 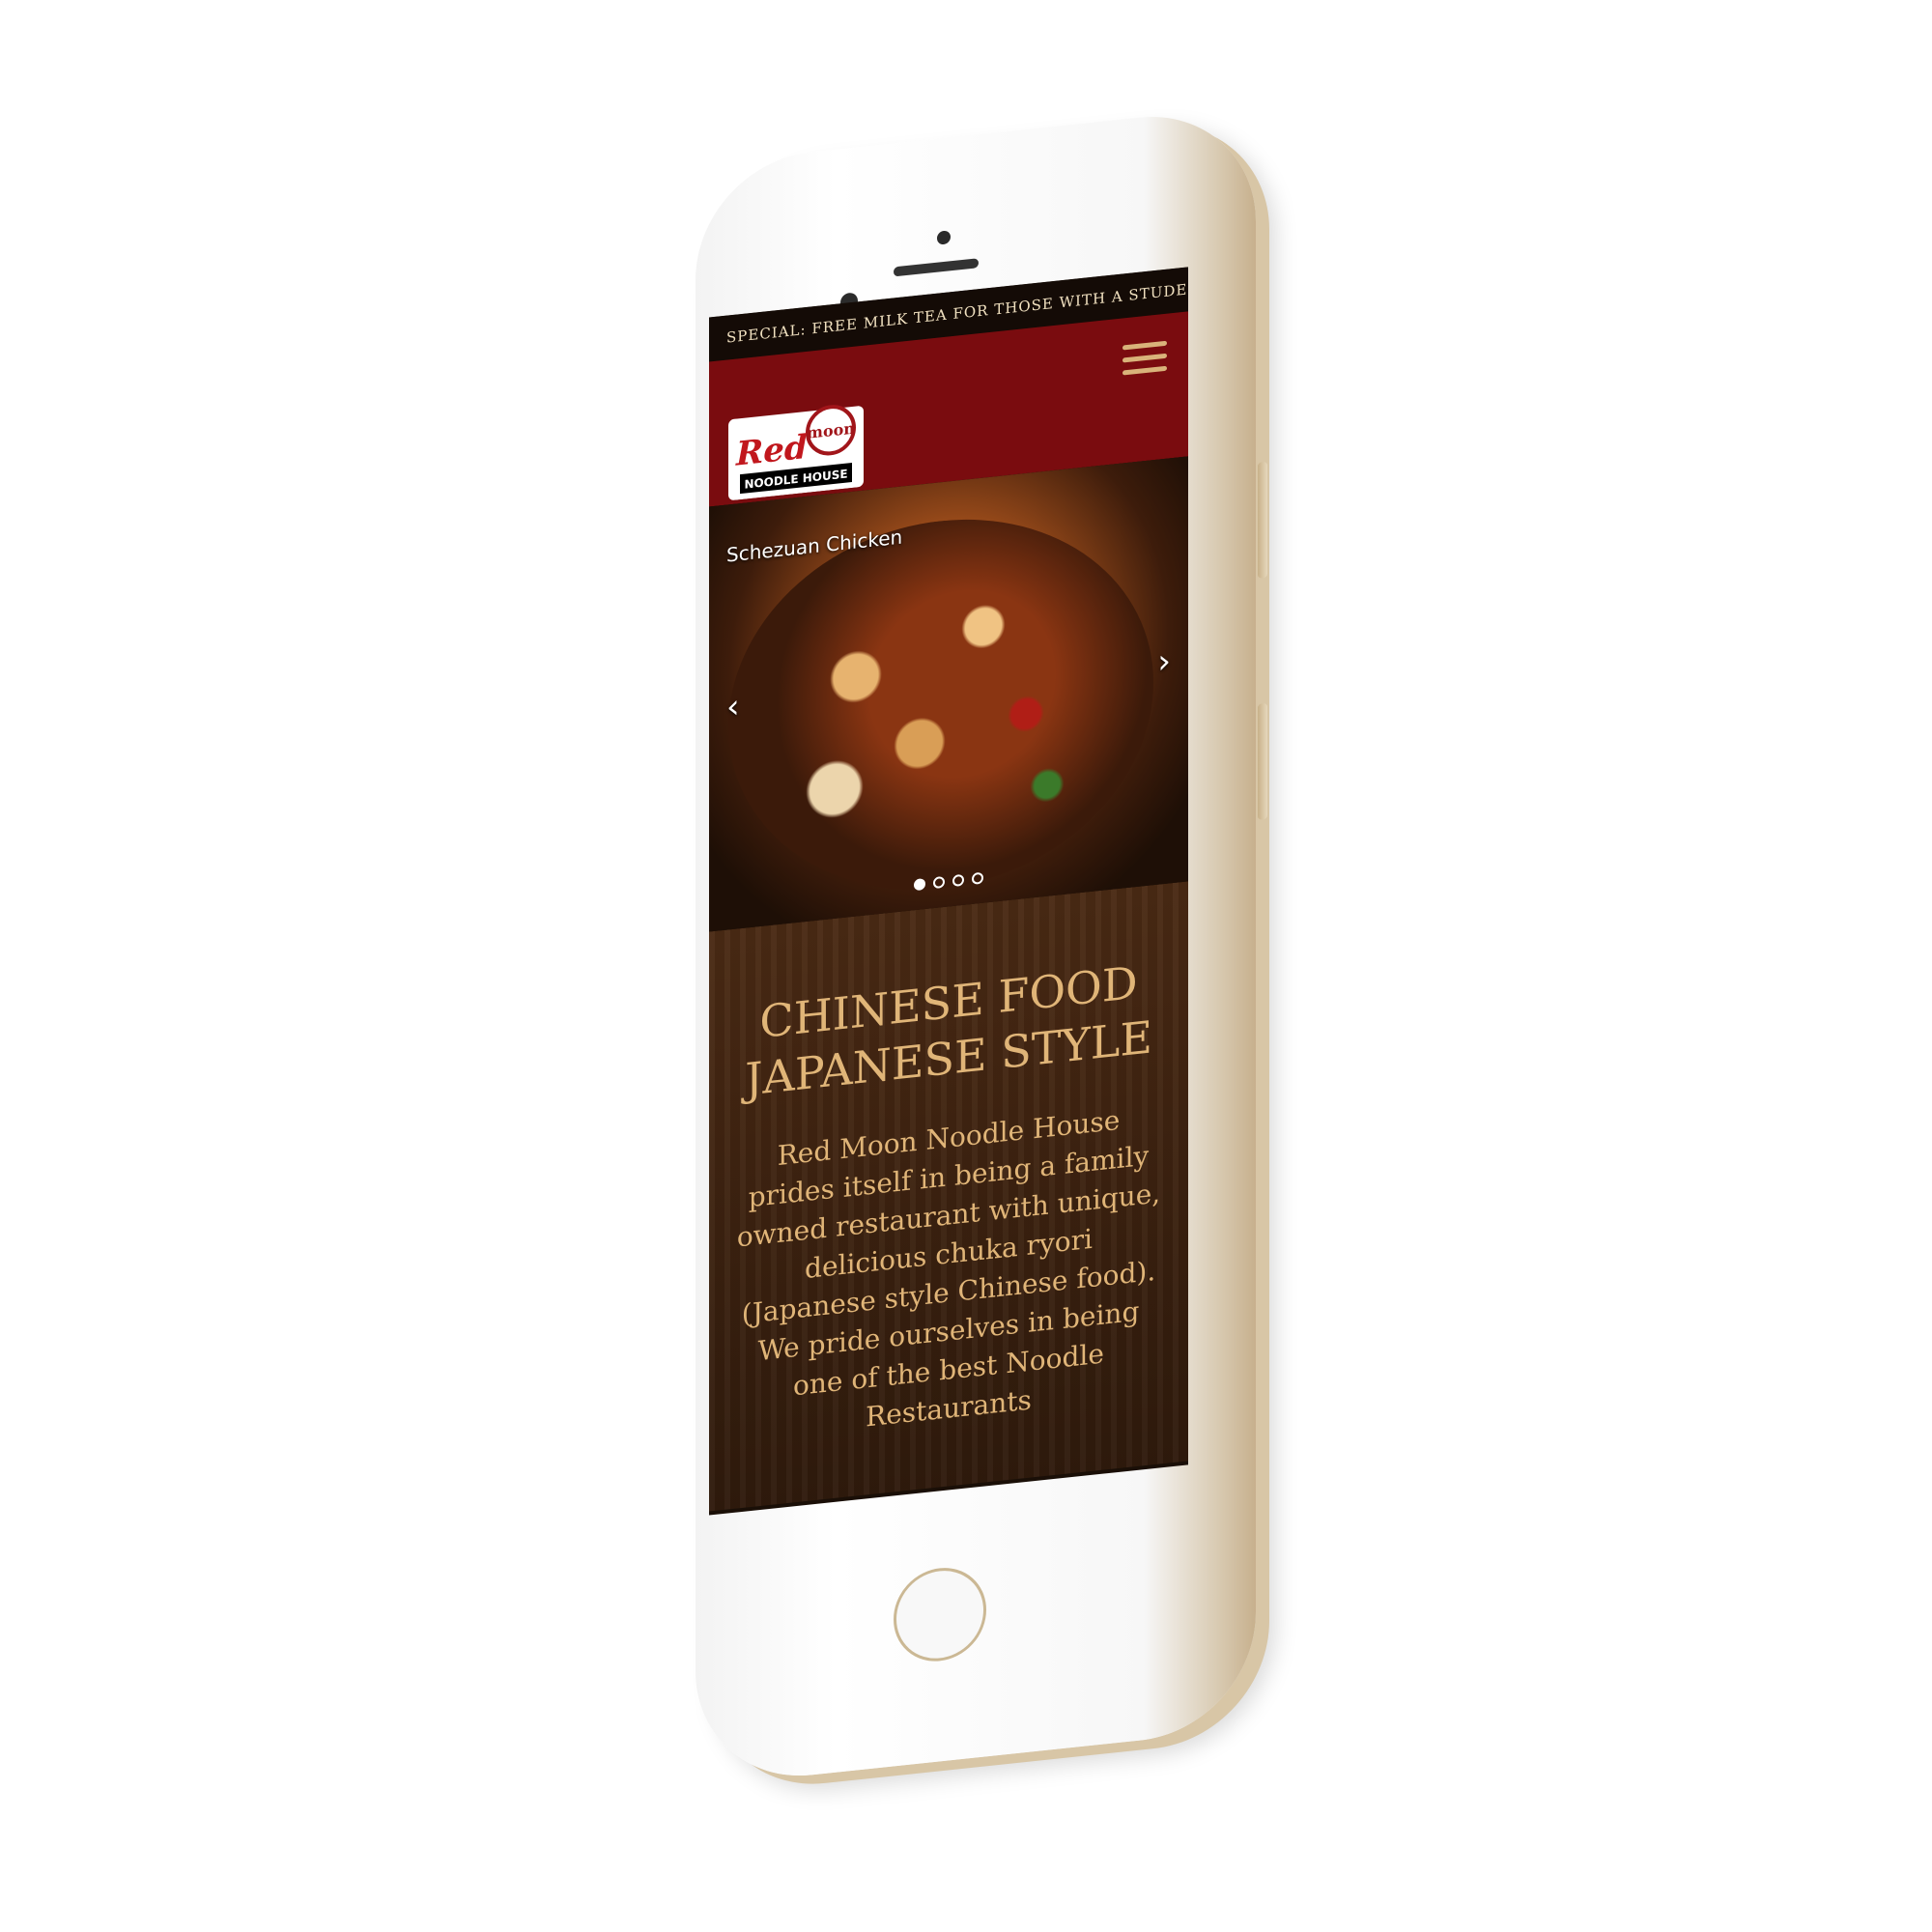 What do you see at coordinates (733, 706) in the screenshot?
I see `chevron-left-icon: ‹` at bounding box center [733, 706].